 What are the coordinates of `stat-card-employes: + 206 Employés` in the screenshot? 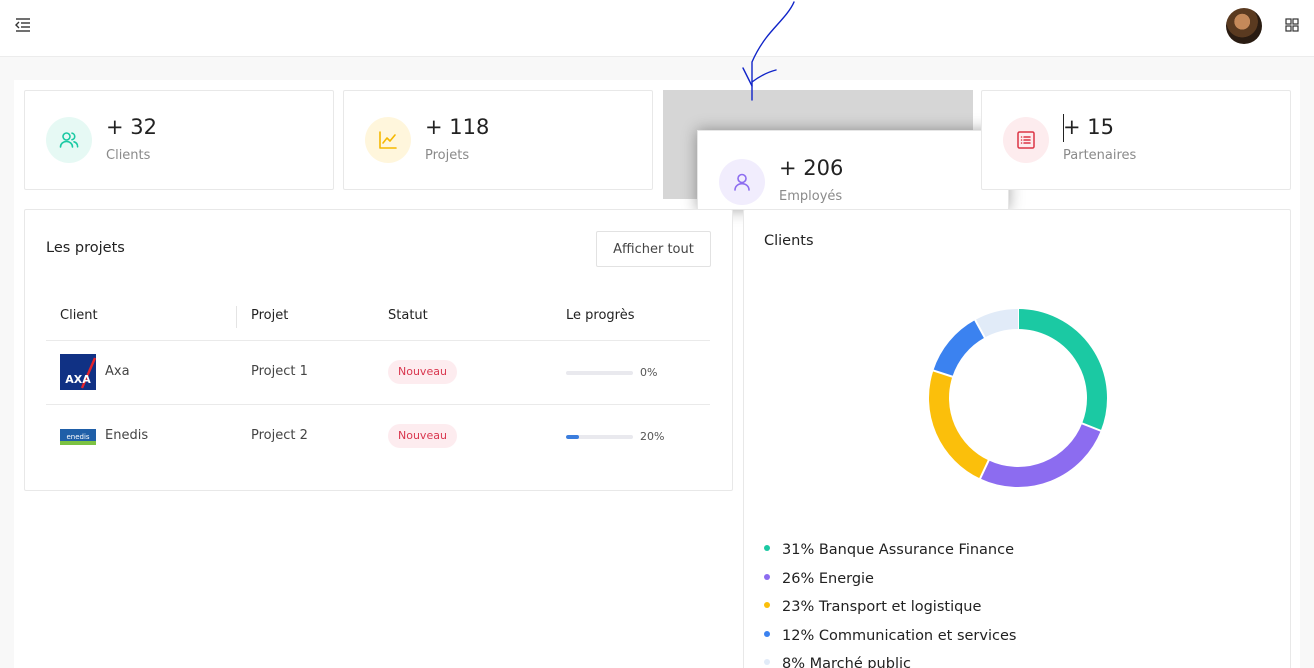 It's located at (853, 170).